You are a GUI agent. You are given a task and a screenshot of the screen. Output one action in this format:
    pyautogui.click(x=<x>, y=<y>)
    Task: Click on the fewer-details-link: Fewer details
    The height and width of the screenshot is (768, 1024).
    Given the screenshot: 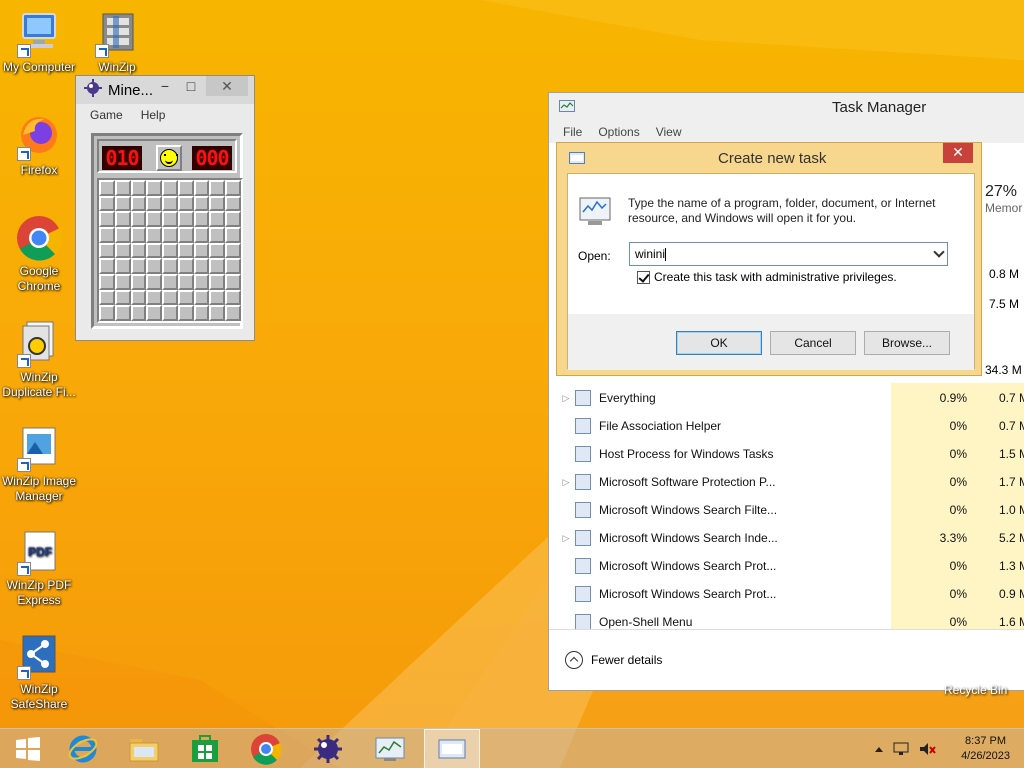 What is the action you would take?
    pyautogui.click(x=626, y=660)
    